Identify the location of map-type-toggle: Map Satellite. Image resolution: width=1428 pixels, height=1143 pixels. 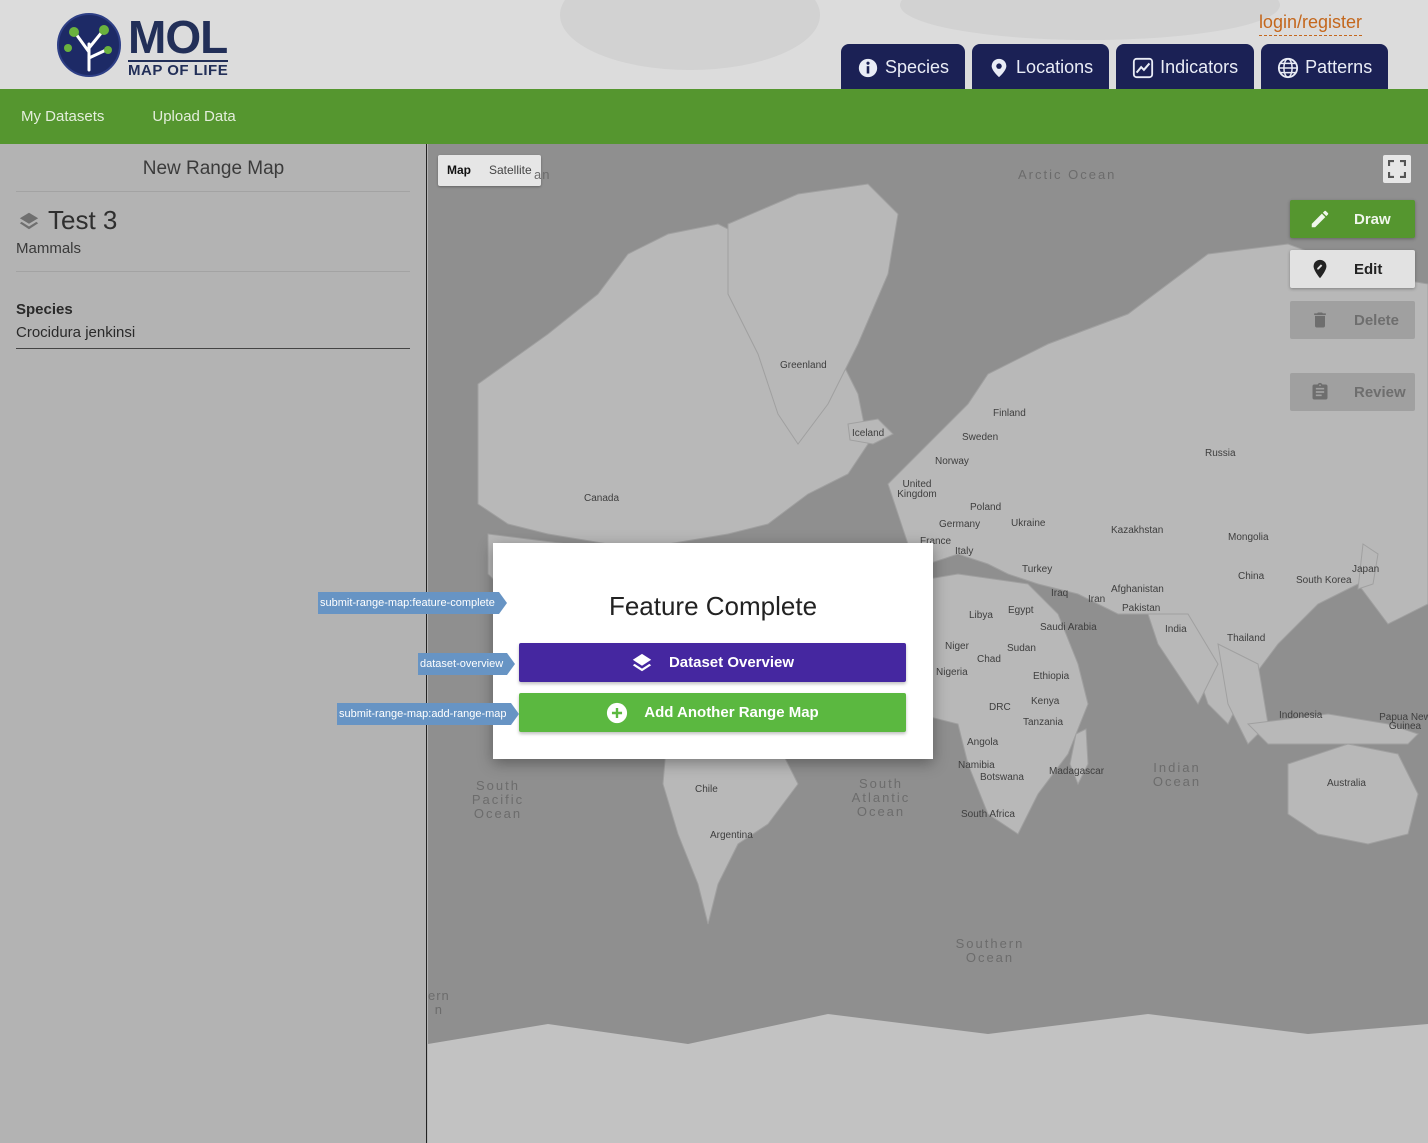
(489, 170).